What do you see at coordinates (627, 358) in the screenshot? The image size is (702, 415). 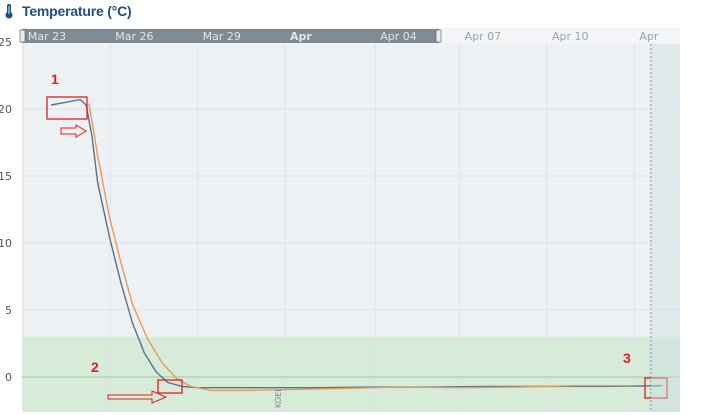 I see `annotation-label: 3` at bounding box center [627, 358].